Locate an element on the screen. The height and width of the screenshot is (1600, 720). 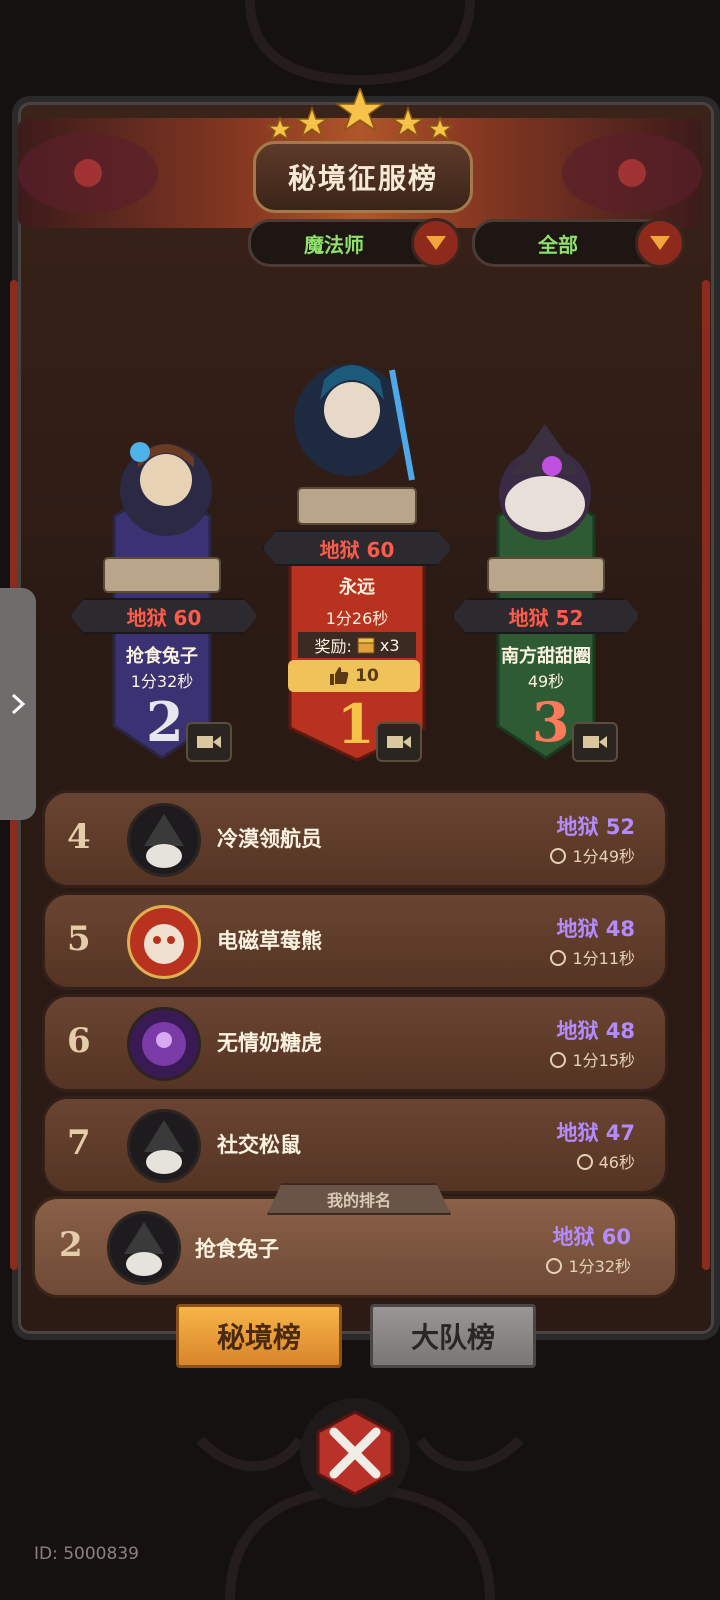
class-dropdown: 魔法师 is located at coordinates (354, 243).